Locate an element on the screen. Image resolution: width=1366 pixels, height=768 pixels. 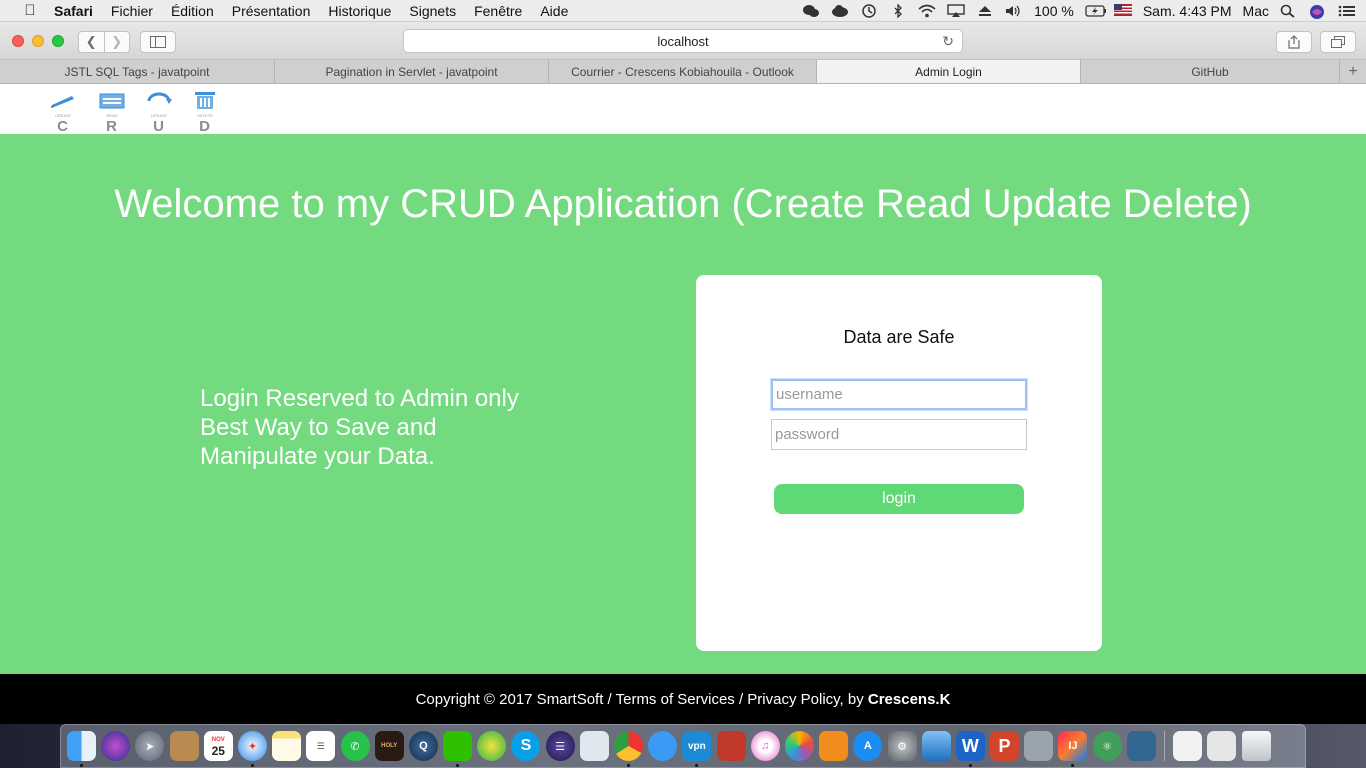
reminders-icon: ☰ is located at coordinates (321, 746).